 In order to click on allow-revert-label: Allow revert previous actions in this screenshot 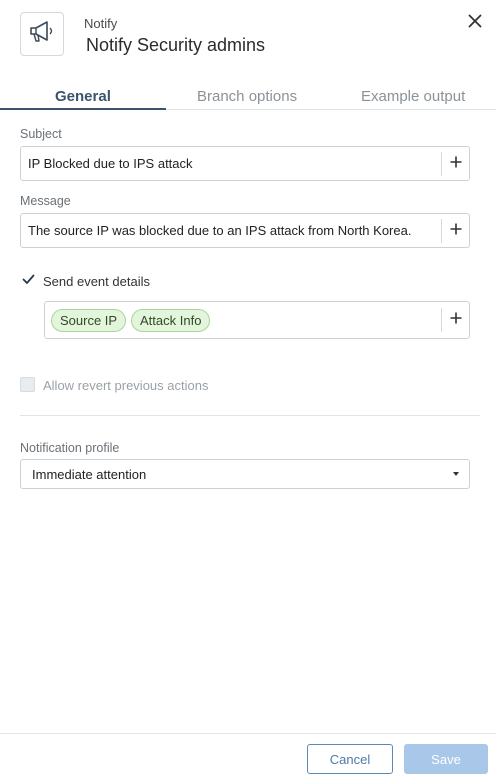, I will do `click(126, 385)`.